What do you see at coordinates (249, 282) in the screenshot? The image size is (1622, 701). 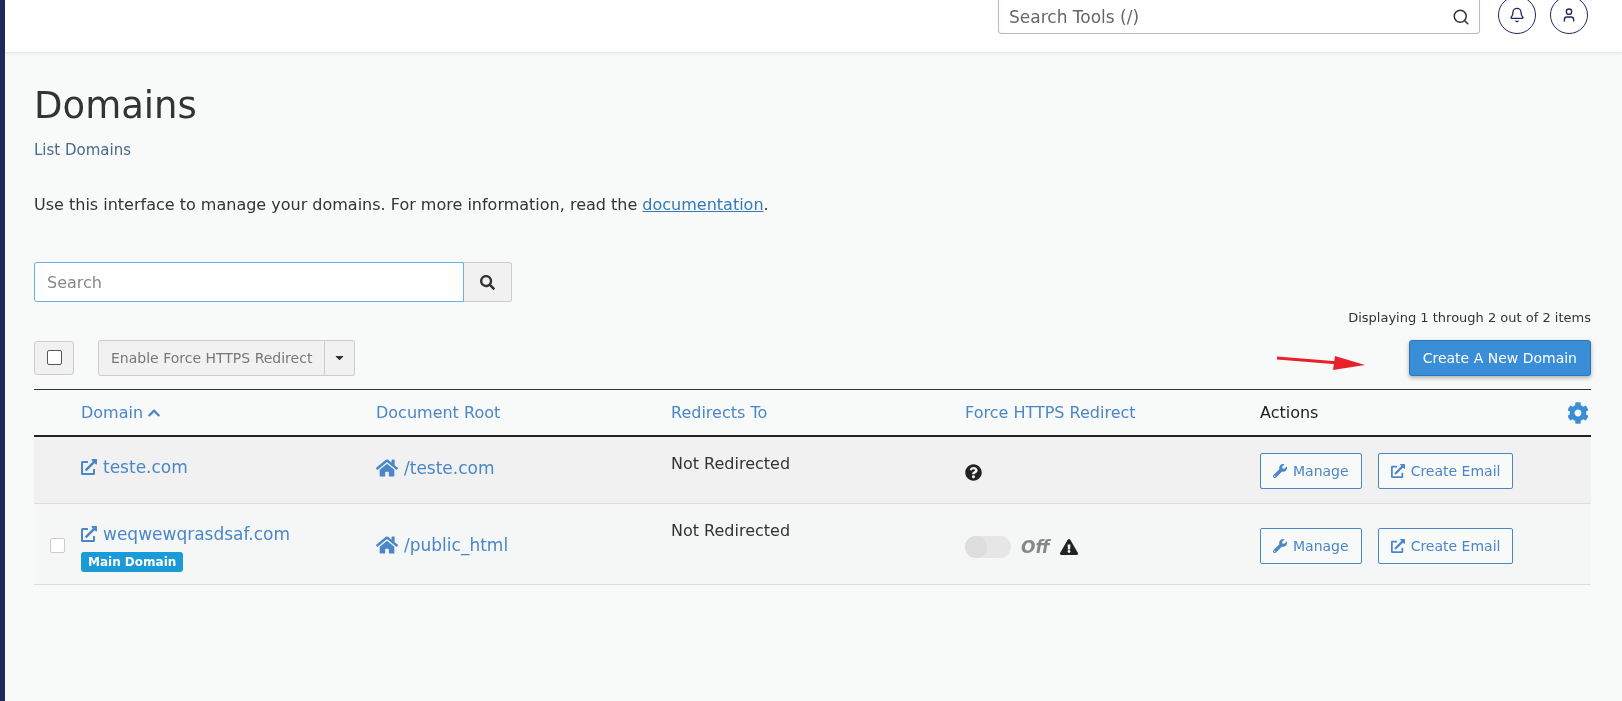 I see `search-field: Search` at bounding box center [249, 282].